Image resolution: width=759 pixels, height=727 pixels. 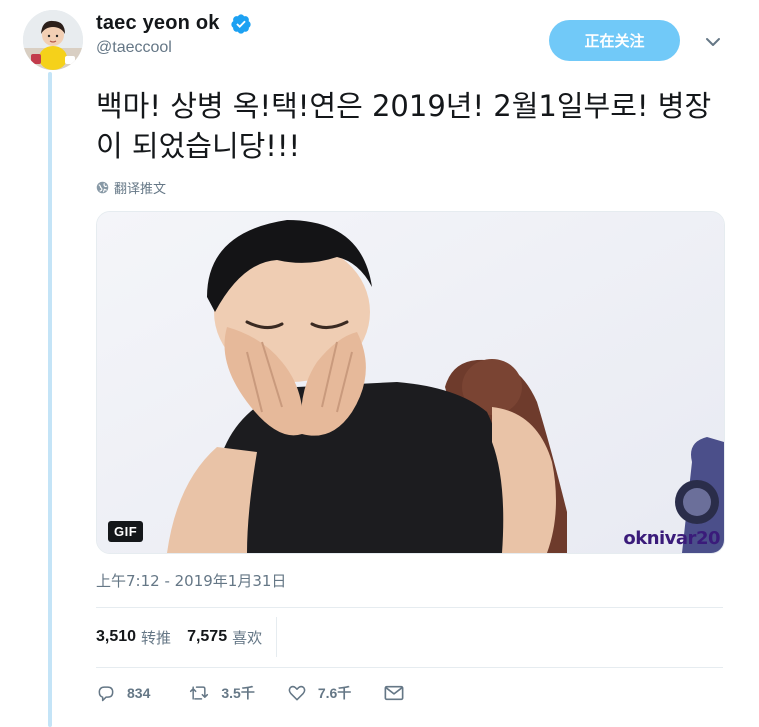 I want to click on tweet-timestamp: 上午7:12 - 2019年1月31日, so click(x=191, y=580).